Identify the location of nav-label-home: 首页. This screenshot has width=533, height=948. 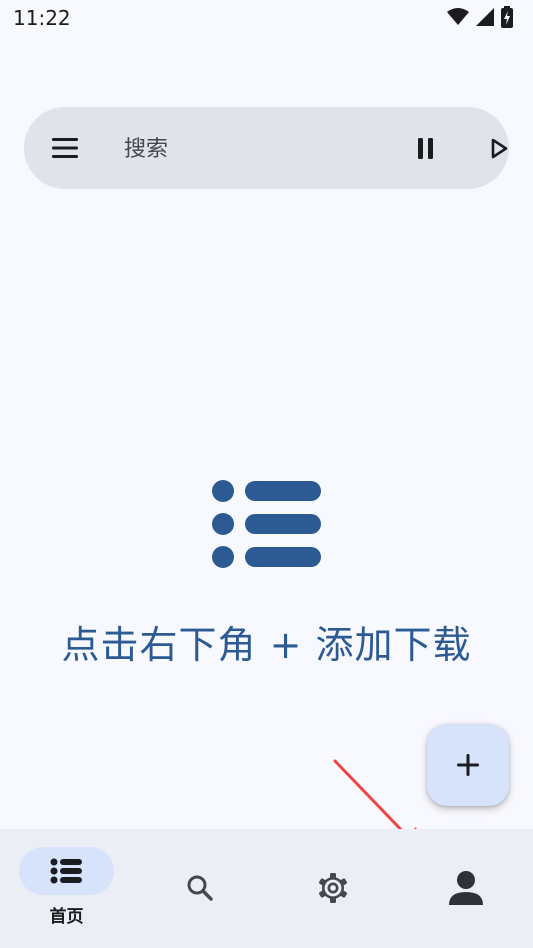
(66, 917).